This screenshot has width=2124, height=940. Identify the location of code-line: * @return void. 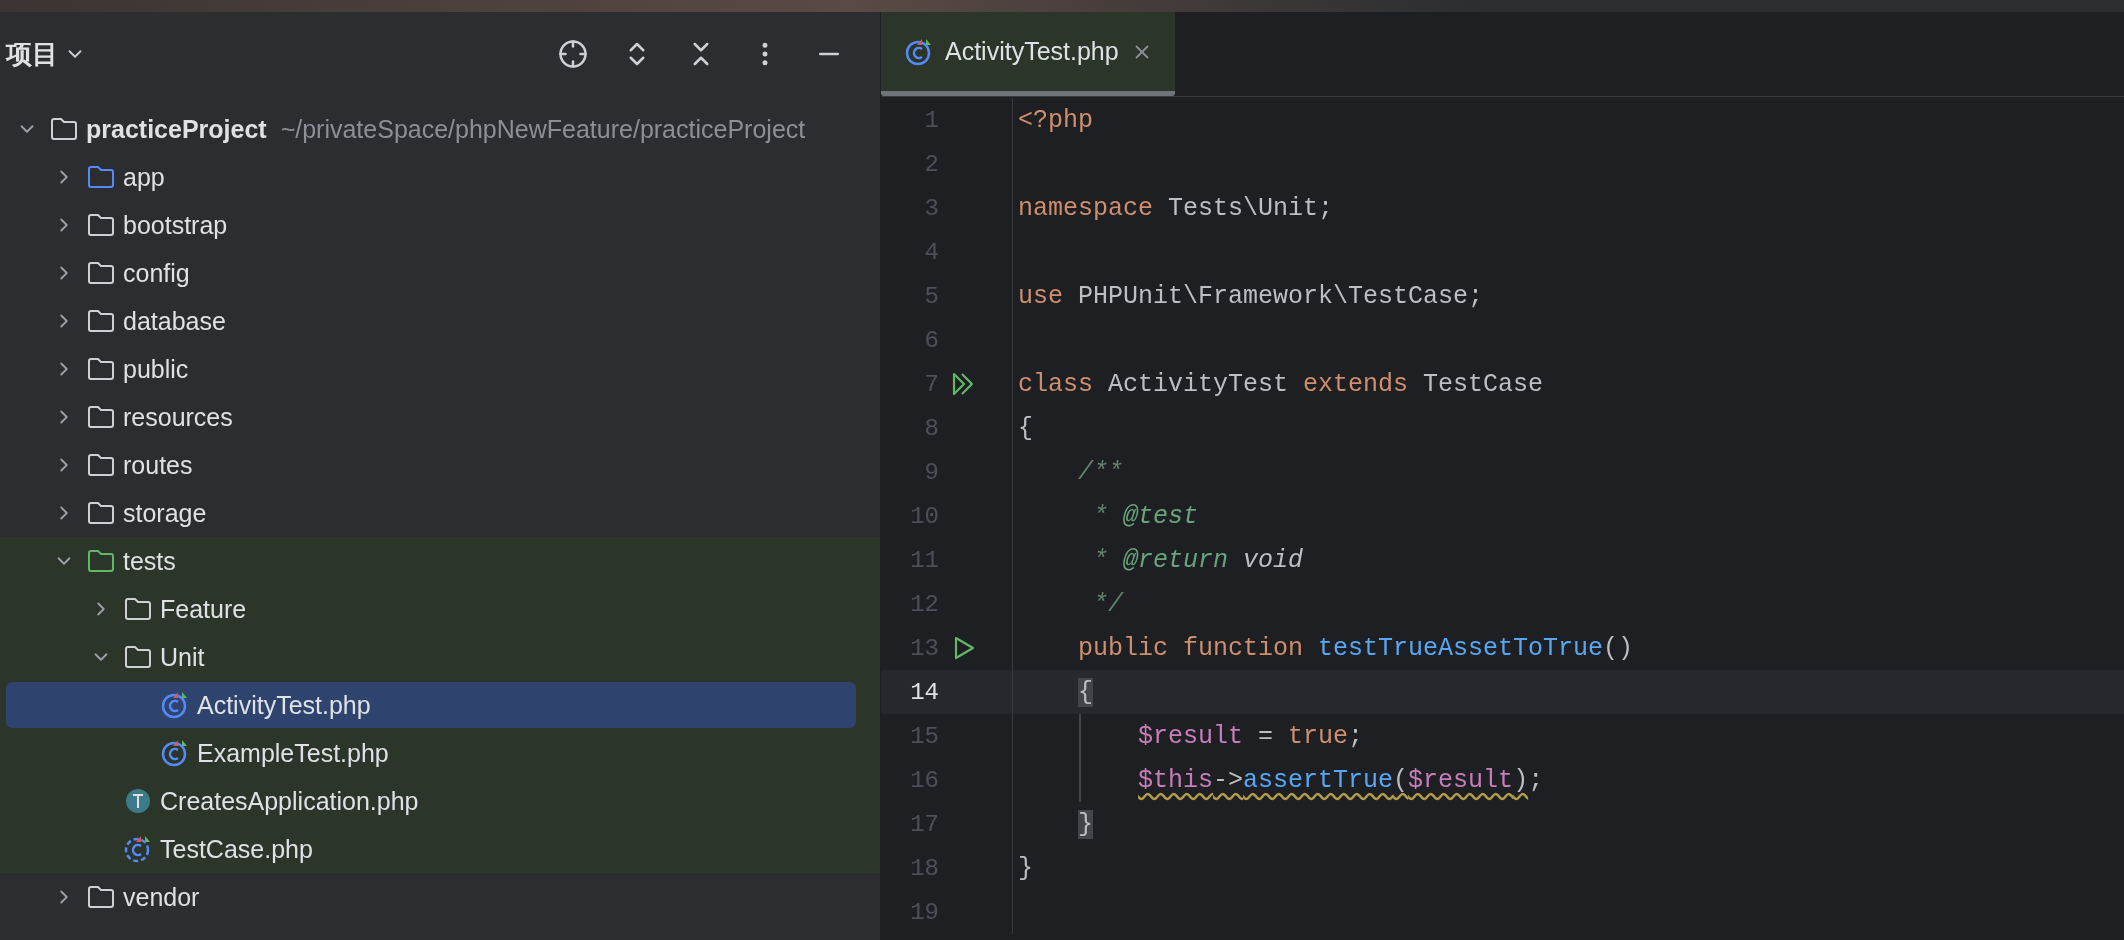
(1198, 560).